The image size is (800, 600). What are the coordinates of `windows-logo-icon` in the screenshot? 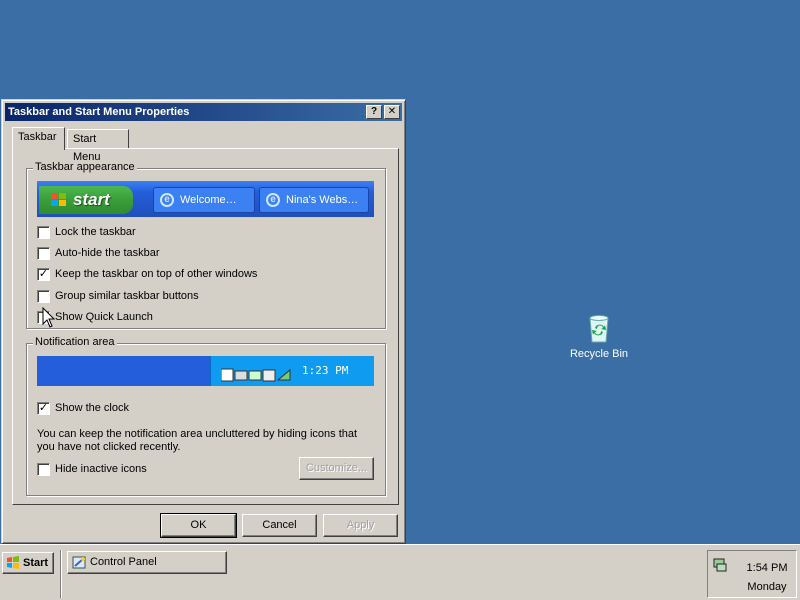 It's located at (13, 562).